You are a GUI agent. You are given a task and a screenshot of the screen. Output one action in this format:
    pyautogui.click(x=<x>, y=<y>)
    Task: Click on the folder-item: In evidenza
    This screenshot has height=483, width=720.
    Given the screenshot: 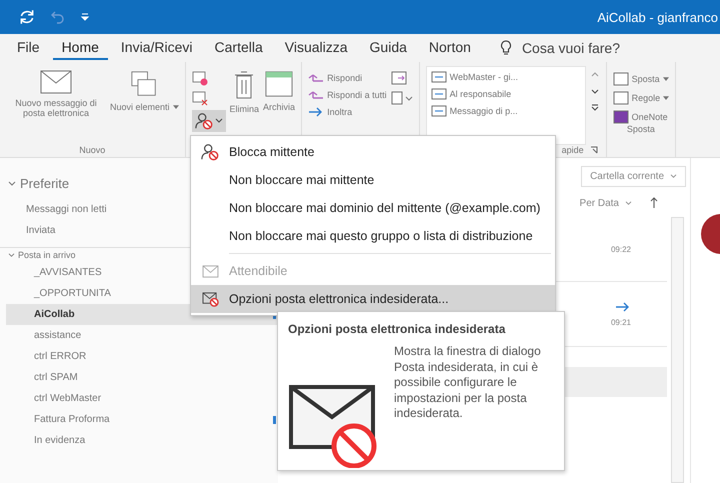 What is the action you would take?
    pyautogui.click(x=142, y=440)
    